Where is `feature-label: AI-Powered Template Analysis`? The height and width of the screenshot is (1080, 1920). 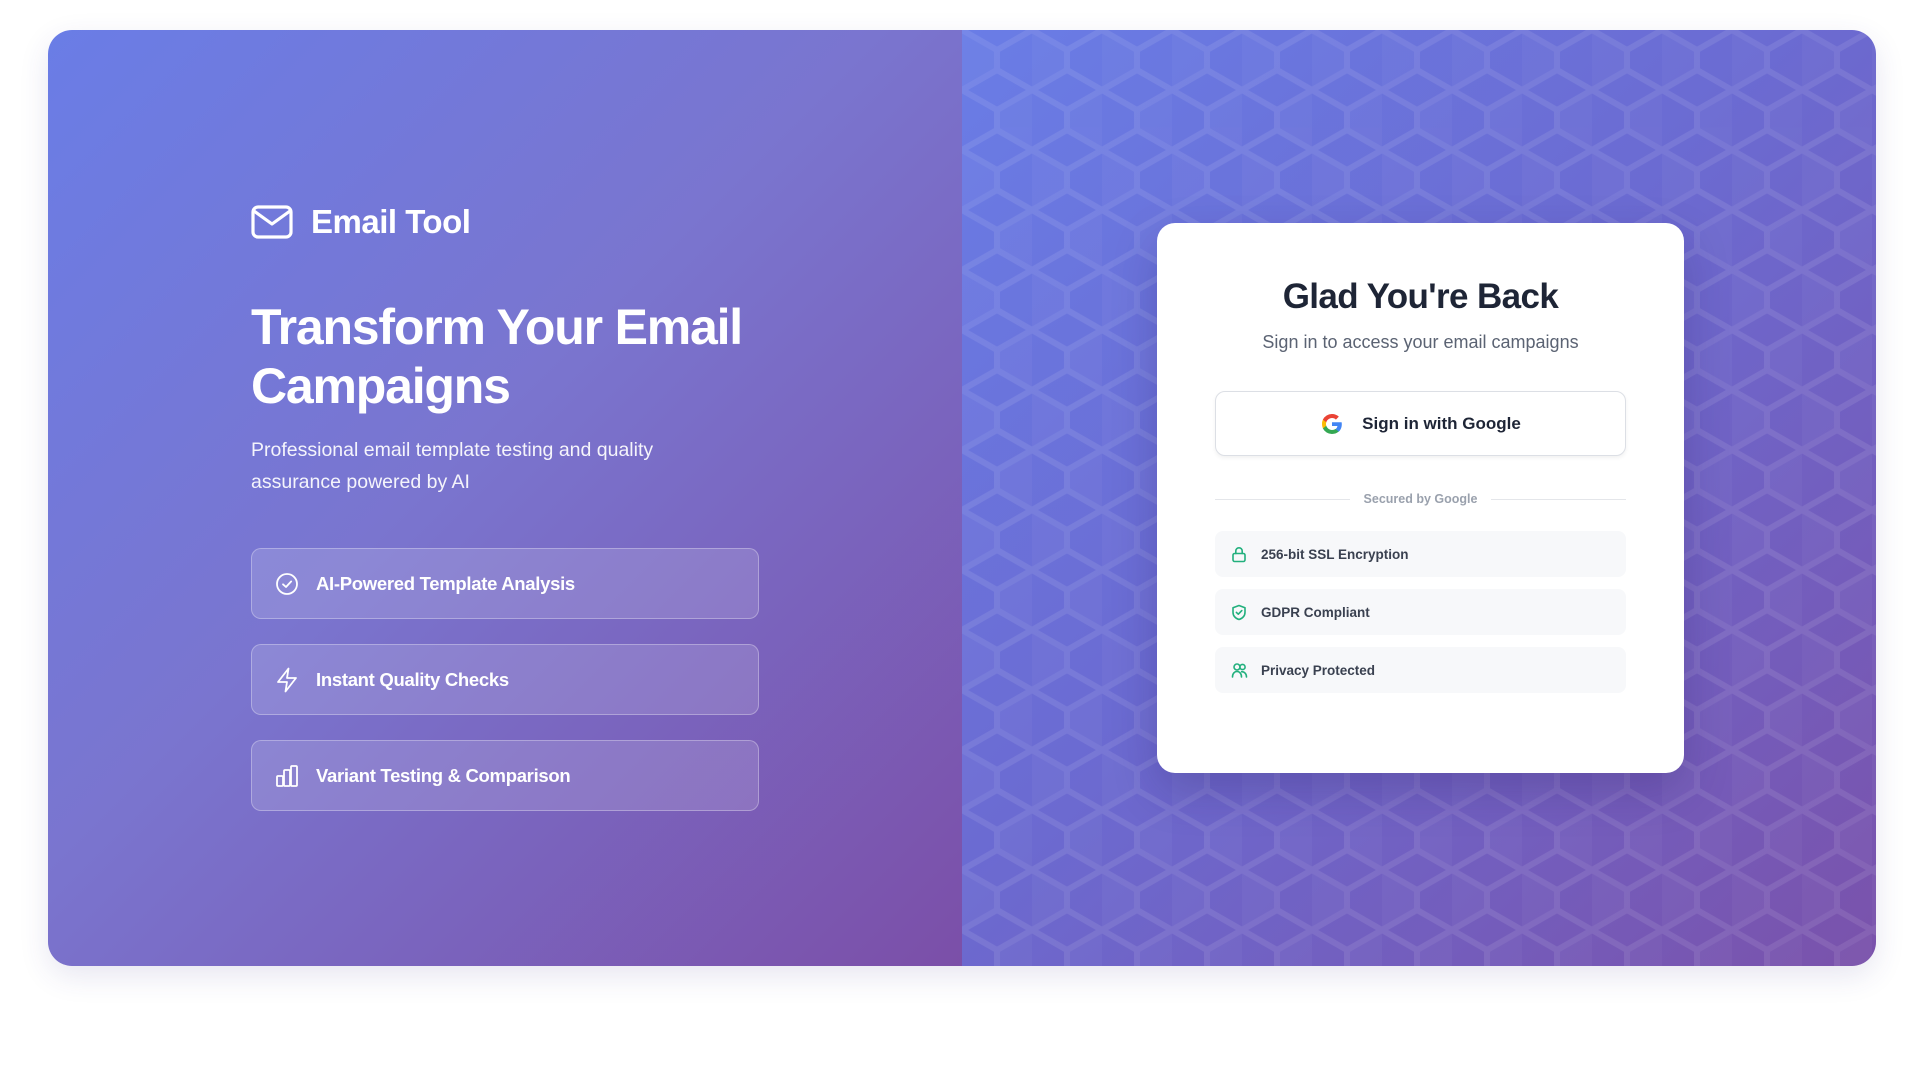
feature-label: AI-Powered Template Analysis is located at coordinates (445, 583).